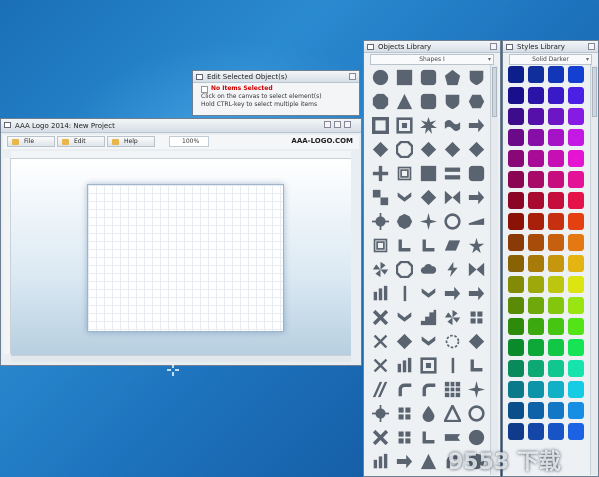 Image resolution: width=599 pixels, height=477 pixels. Describe the element at coordinates (322, 141) in the screenshot. I see `brand-link: AAA-LOGO.COM` at that location.